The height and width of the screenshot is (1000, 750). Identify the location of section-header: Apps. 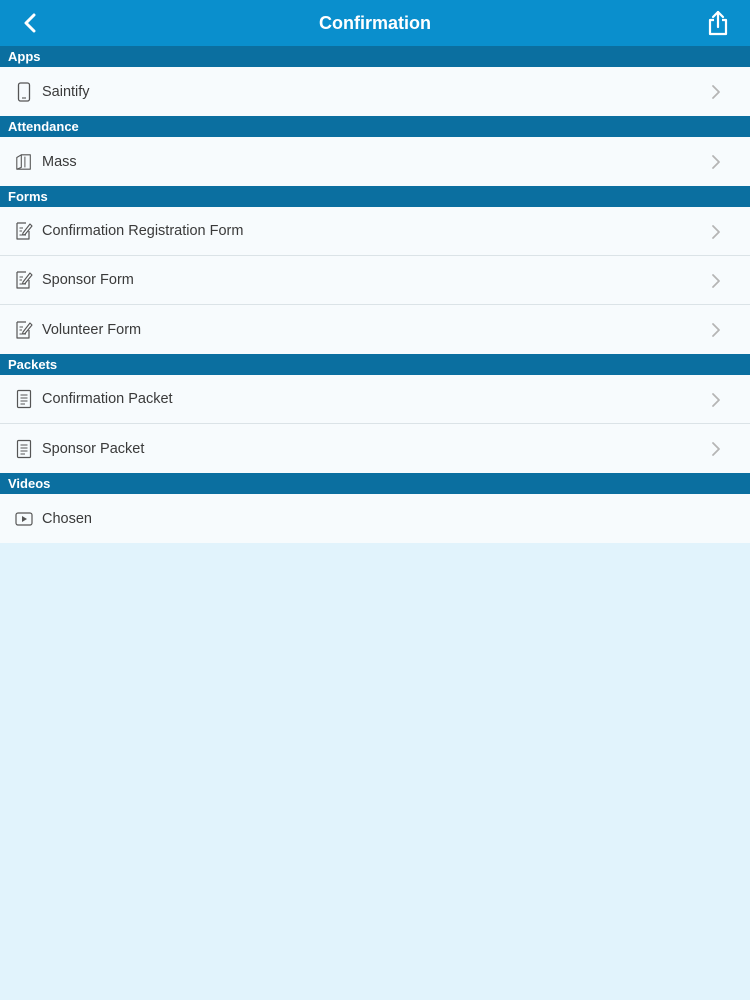
(375, 56).